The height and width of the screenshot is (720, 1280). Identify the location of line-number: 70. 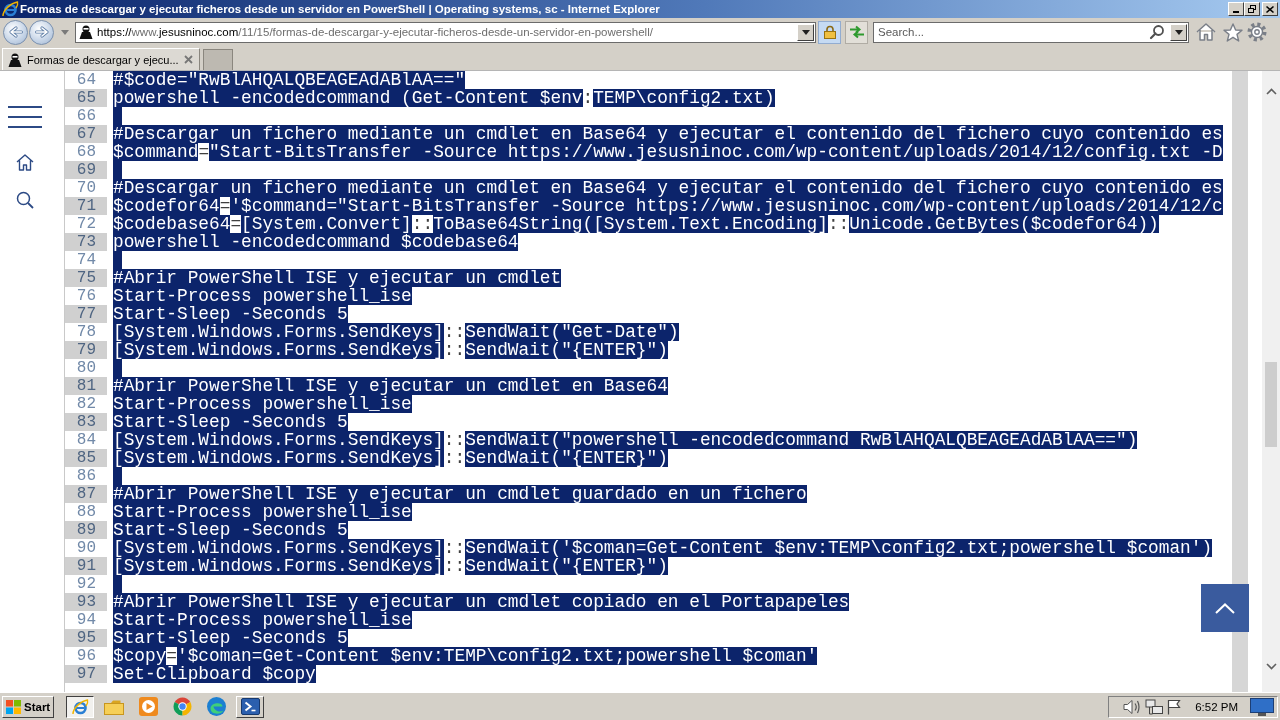
(86, 188).